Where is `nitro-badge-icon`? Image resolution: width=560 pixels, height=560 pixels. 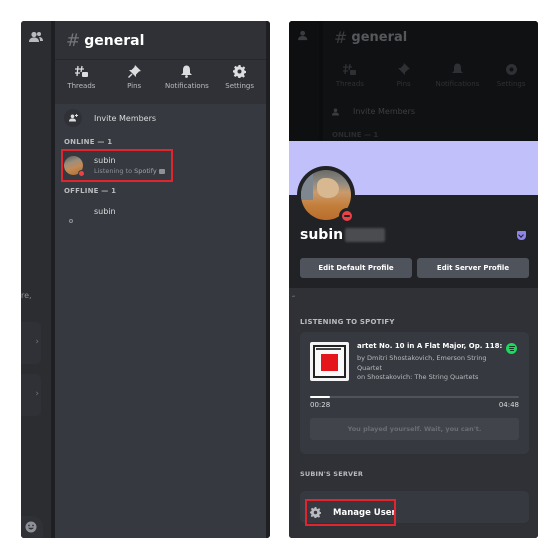
nitro-badge-icon is located at coordinates (521, 235).